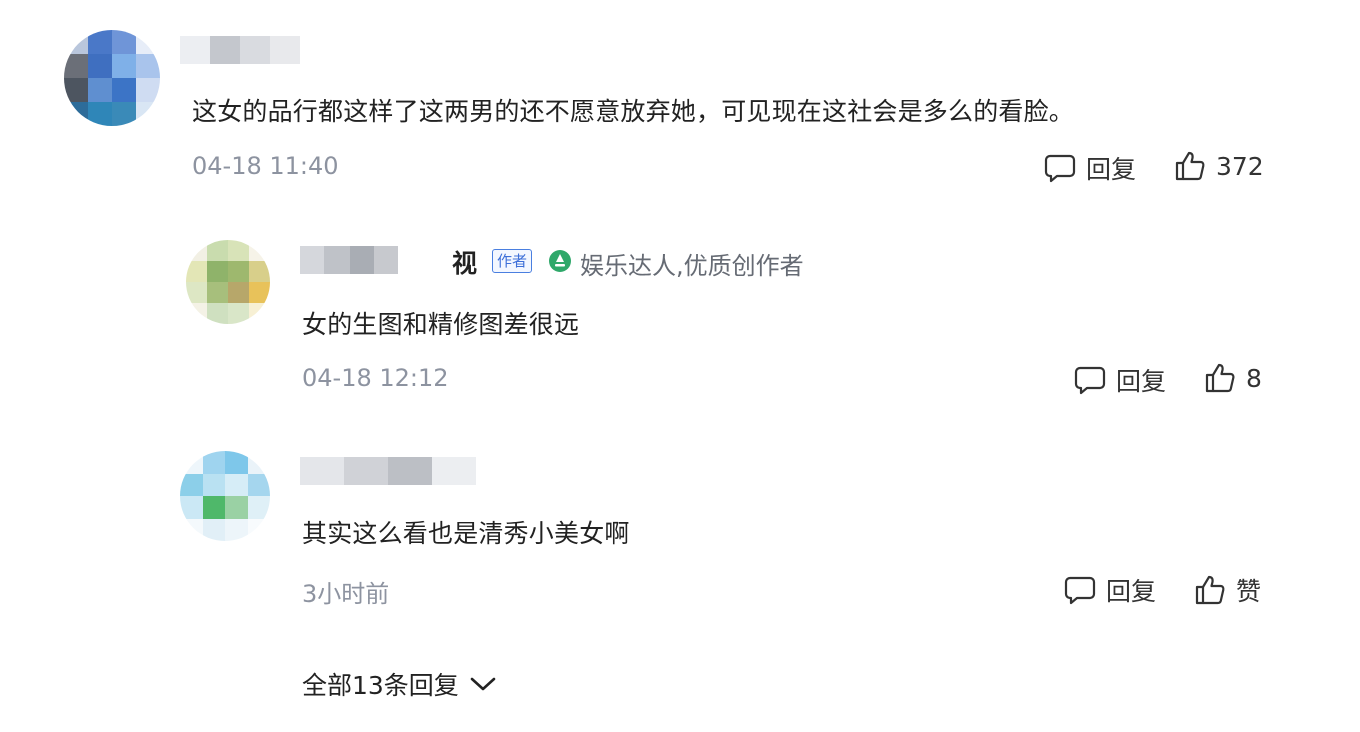  What do you see at coordinates (380, 685) in the screenshot?
I see `expand-replies-label: 全部13条回复` at bounding box center [380, 685].